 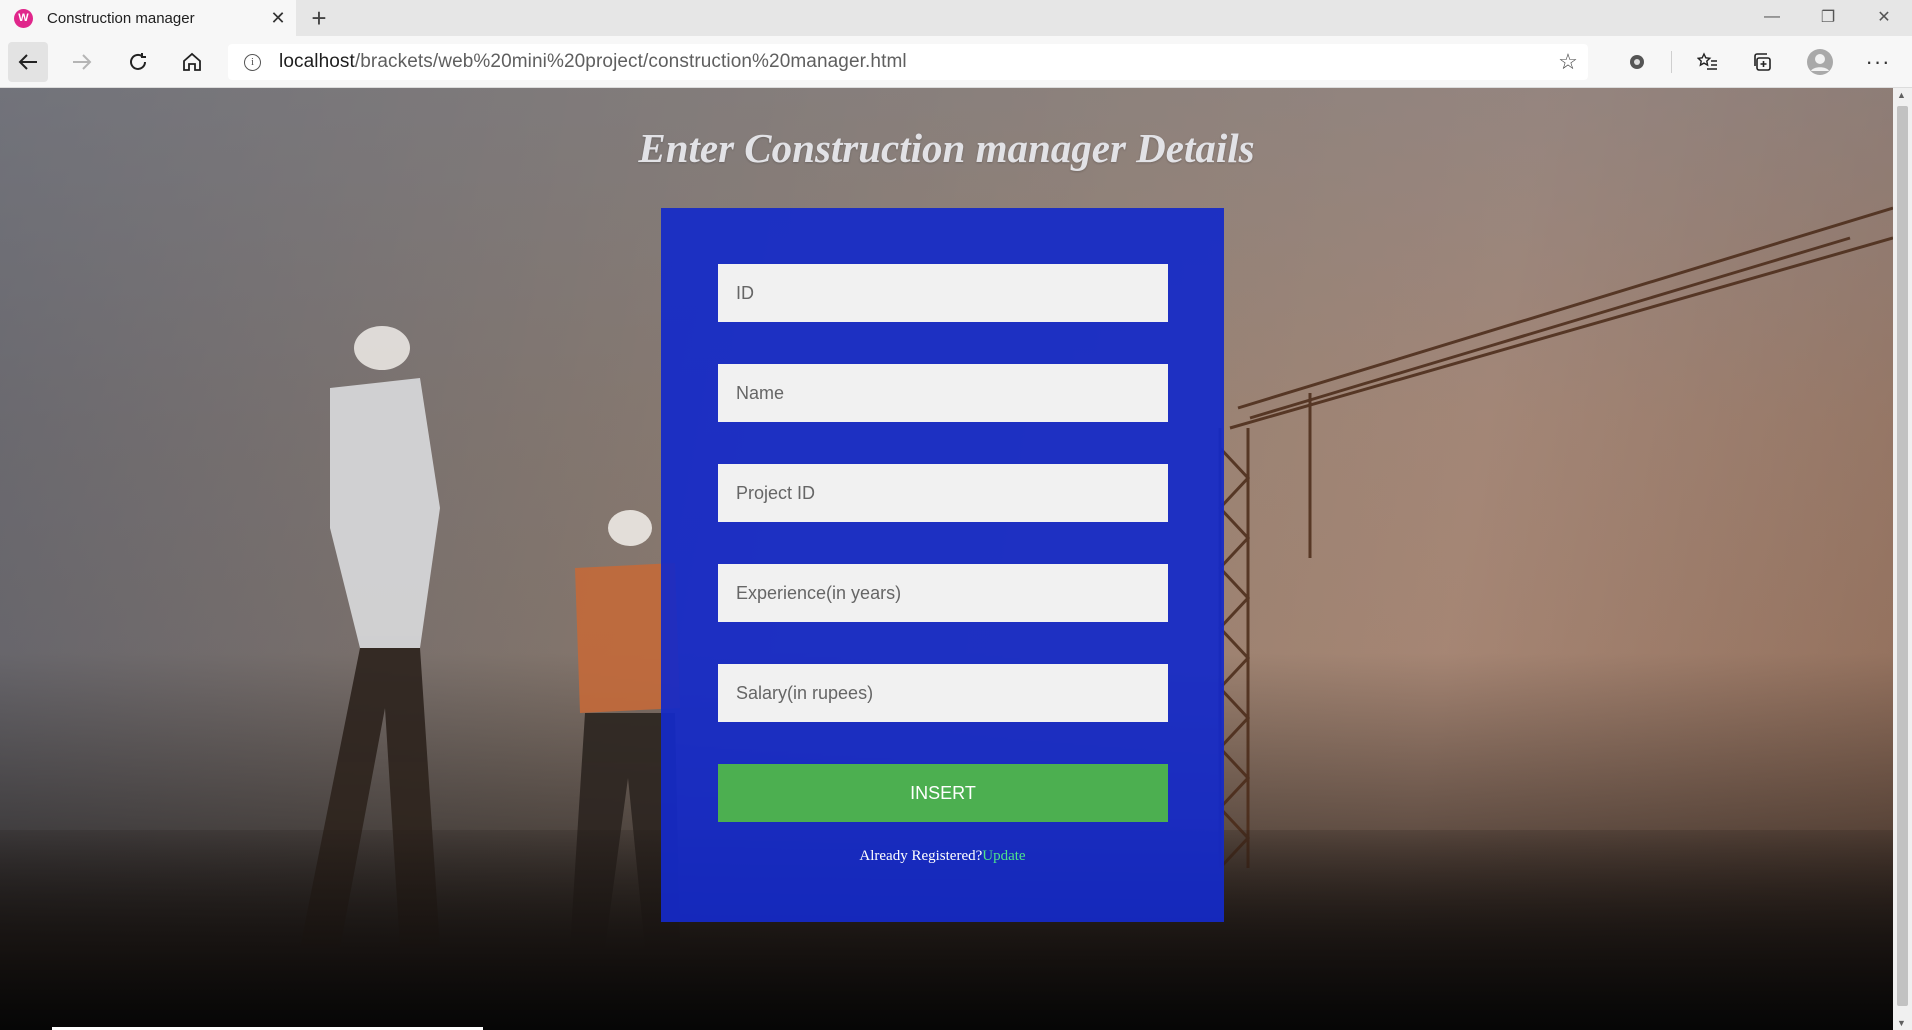 What do you see at coordinates (943, 393) in the screenshot?
I see `name-input` at bounding box center [943, 393].